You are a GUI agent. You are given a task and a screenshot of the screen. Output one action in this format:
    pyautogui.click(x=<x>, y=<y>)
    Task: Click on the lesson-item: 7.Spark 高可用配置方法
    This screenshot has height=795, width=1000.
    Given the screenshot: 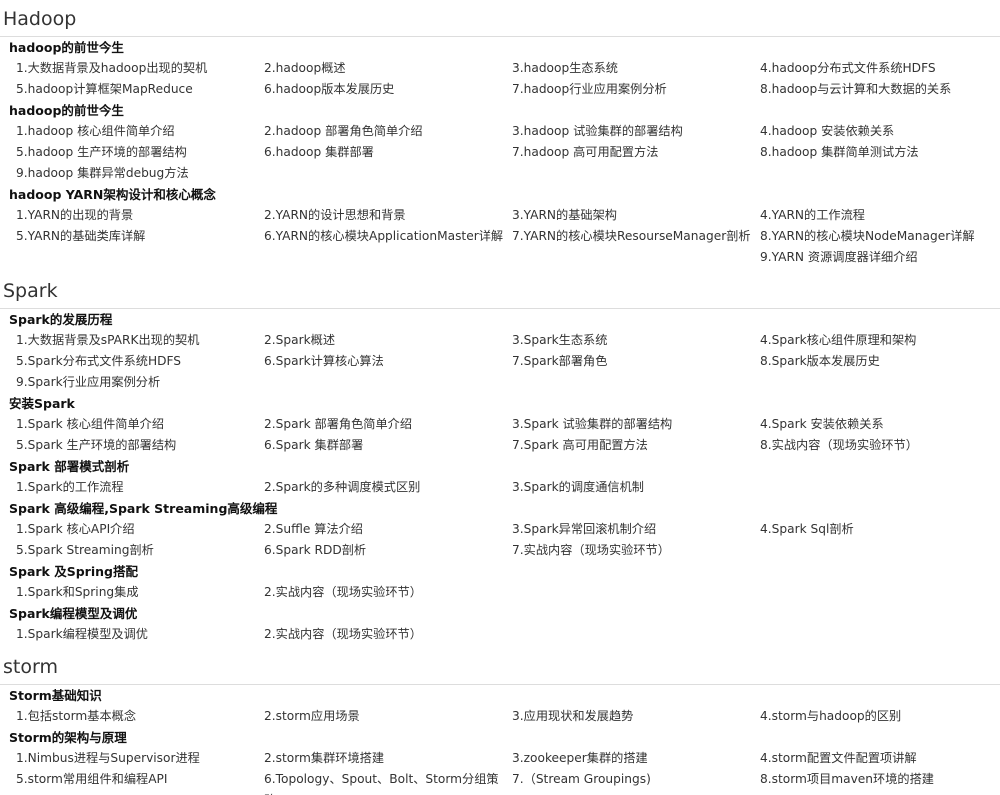 What is the action you would take?
    pyautogui.click(x=636, y=445)
    